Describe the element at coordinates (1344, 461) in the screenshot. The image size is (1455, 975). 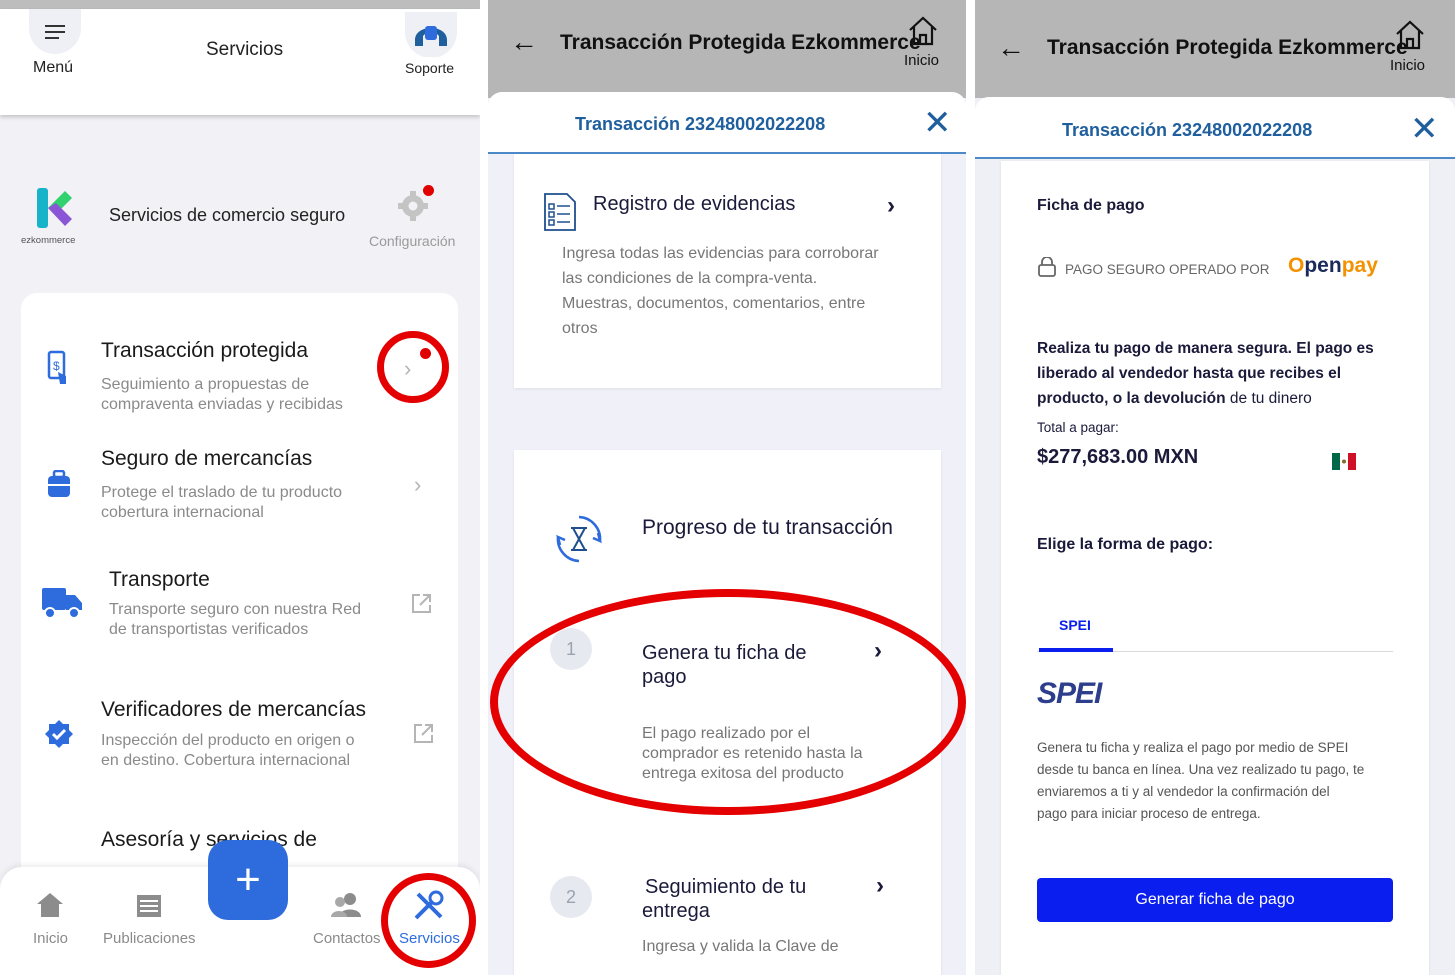
I see `mexico-flag-icon` at that location.